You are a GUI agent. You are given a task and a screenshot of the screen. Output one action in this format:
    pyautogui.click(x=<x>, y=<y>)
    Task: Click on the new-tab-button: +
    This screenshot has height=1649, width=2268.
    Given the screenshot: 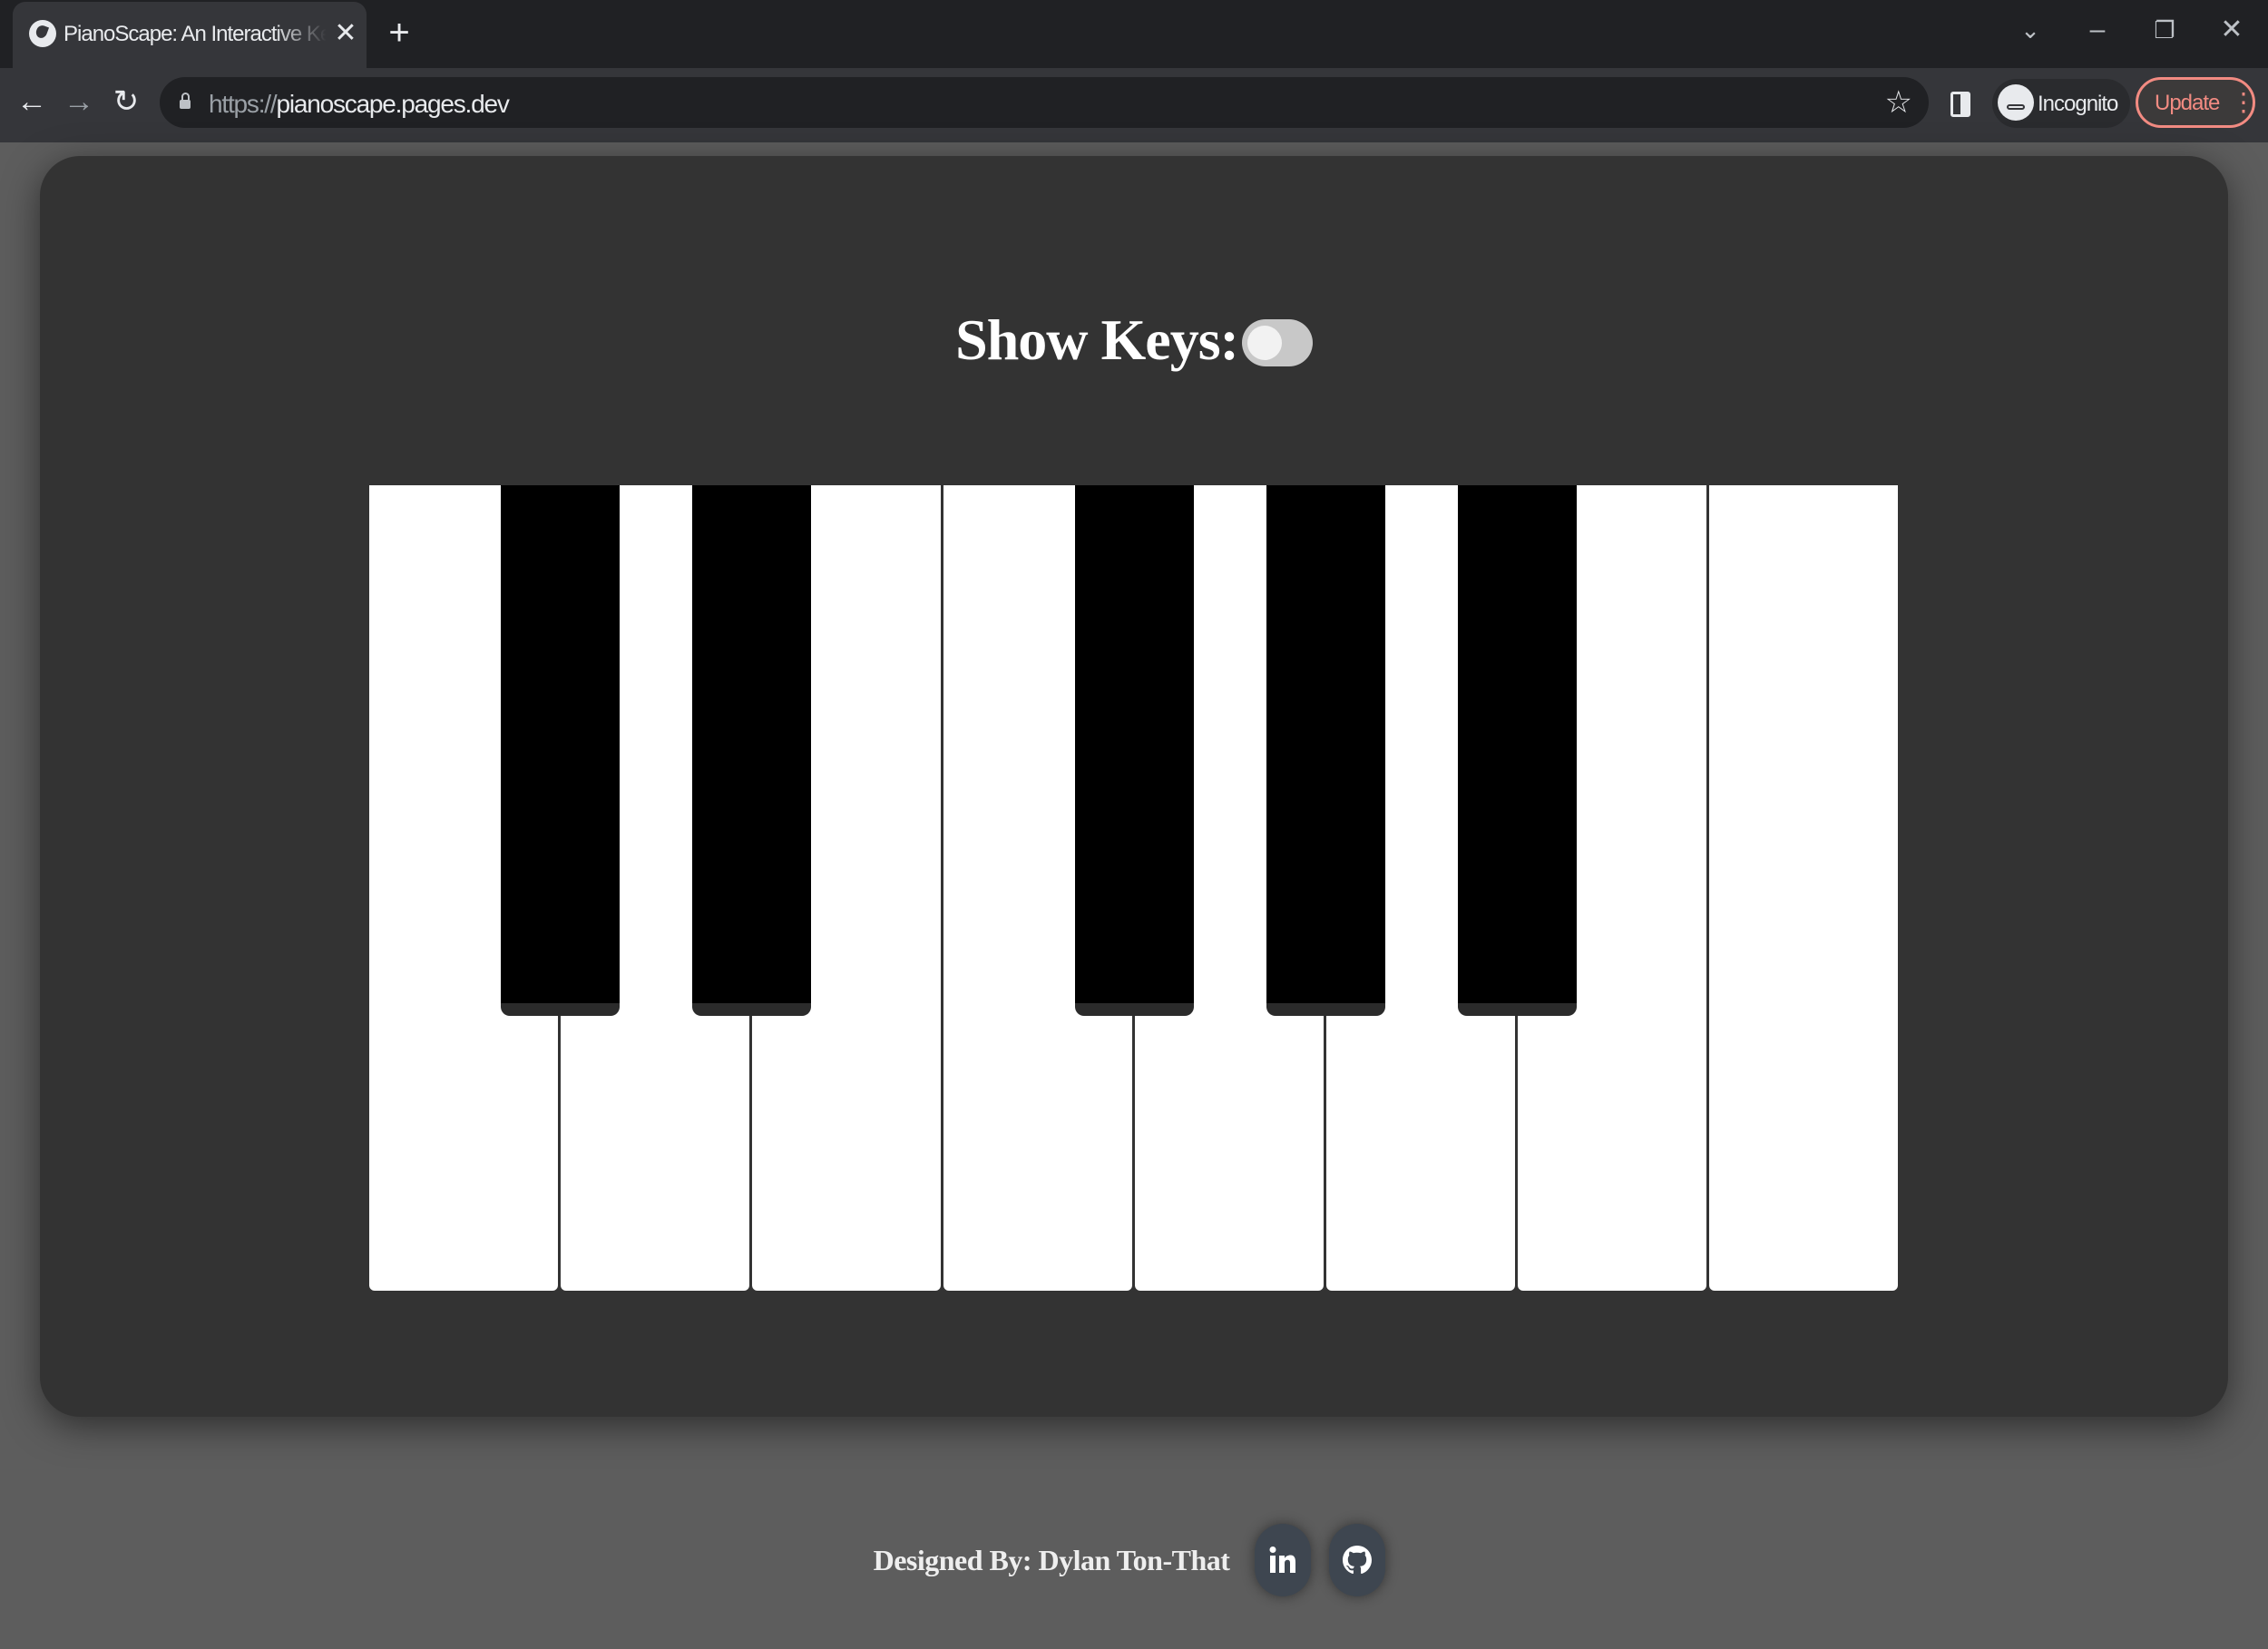 What is the action you would take?
    pyautogui.click(x=399, y=33)
    